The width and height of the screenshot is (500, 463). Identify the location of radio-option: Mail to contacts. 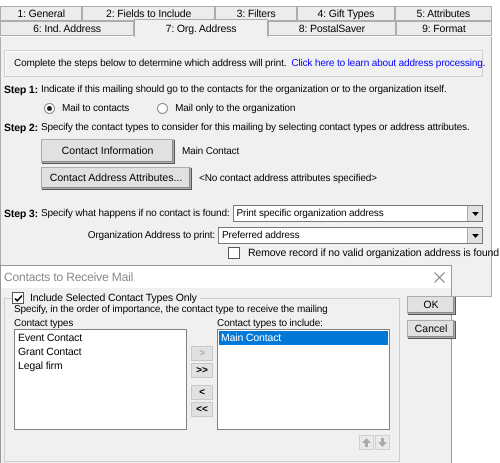
(87, 108).